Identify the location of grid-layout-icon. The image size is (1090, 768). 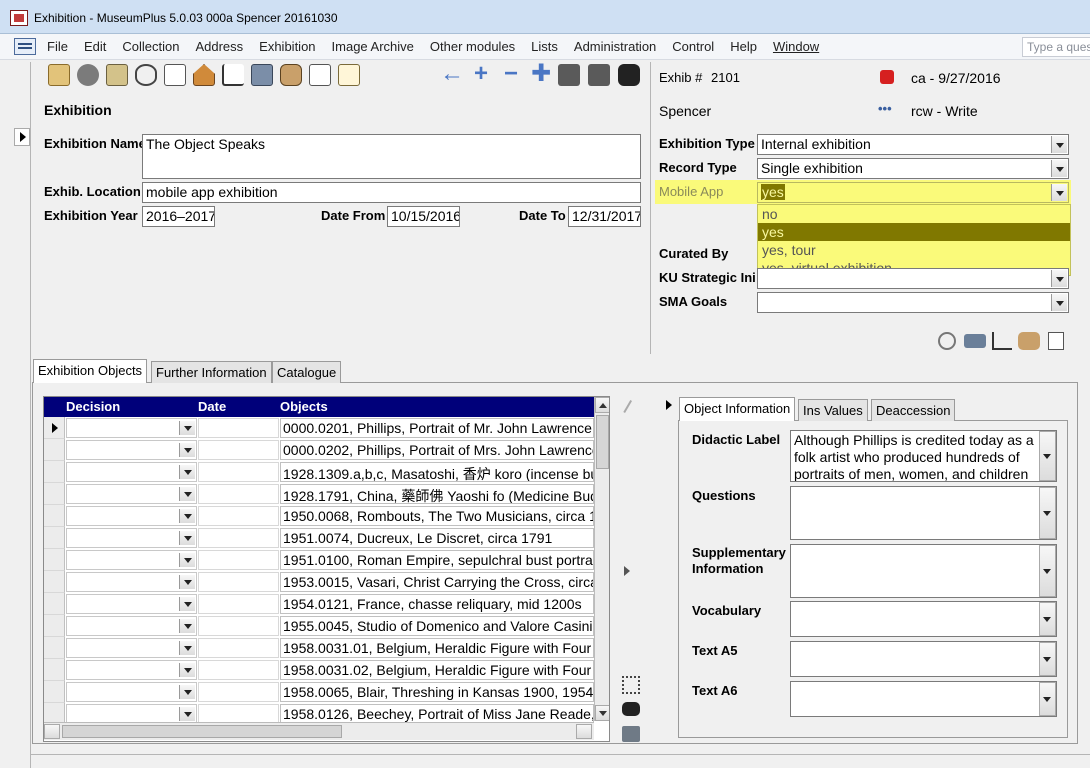
(631, 685).